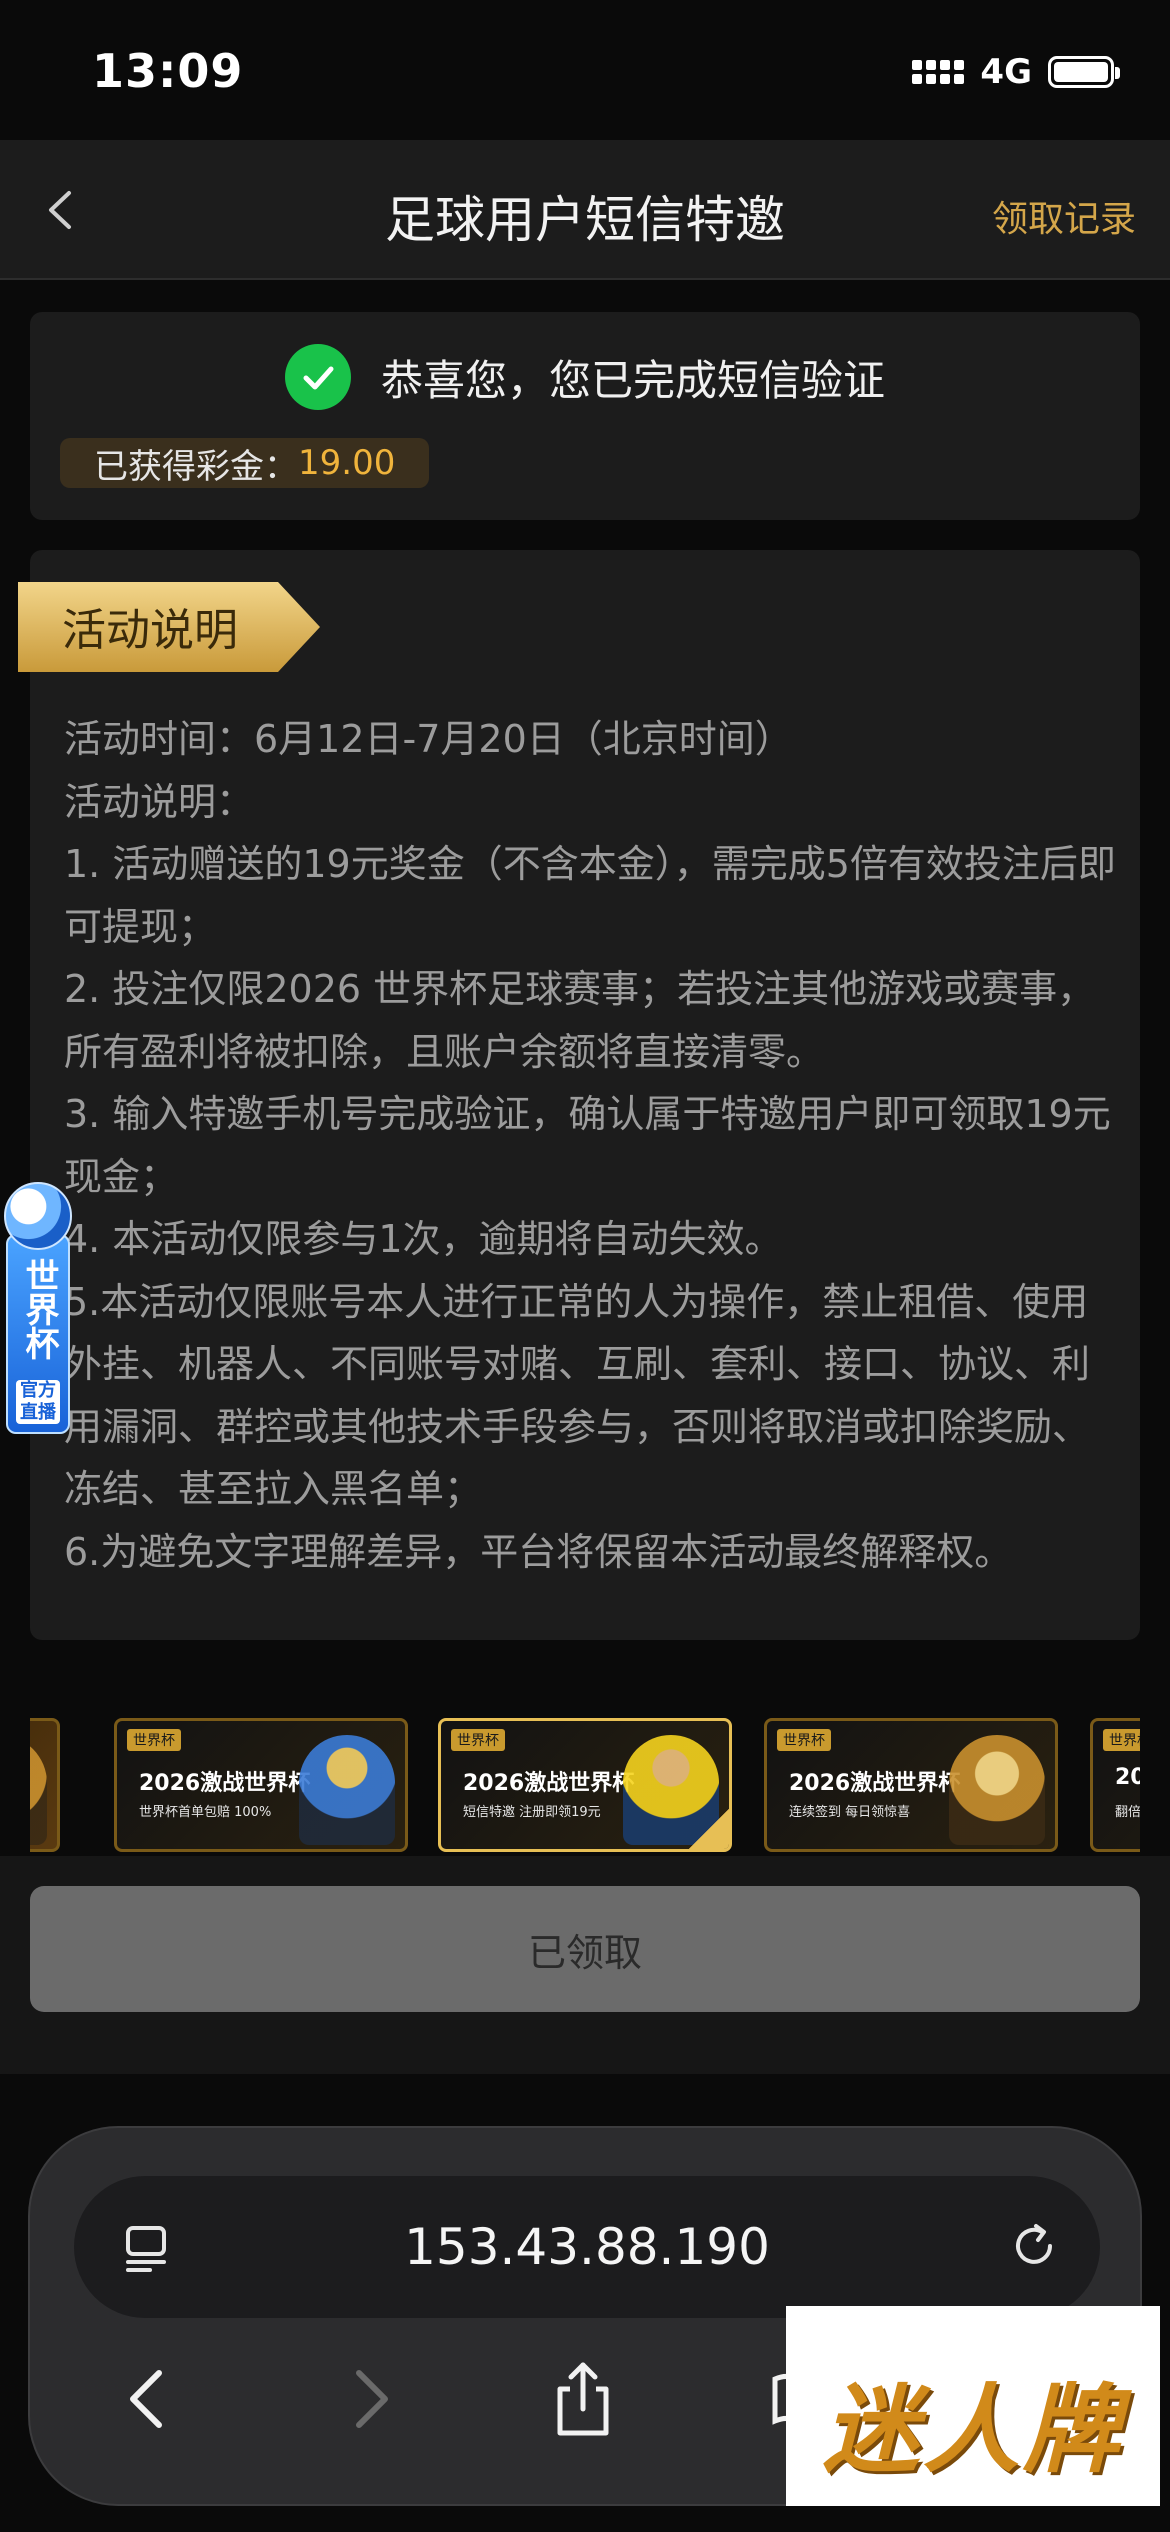  I want to click on activity-time: 活动时间：6月12日-7月20日（北京时间）, so click(428, 739).